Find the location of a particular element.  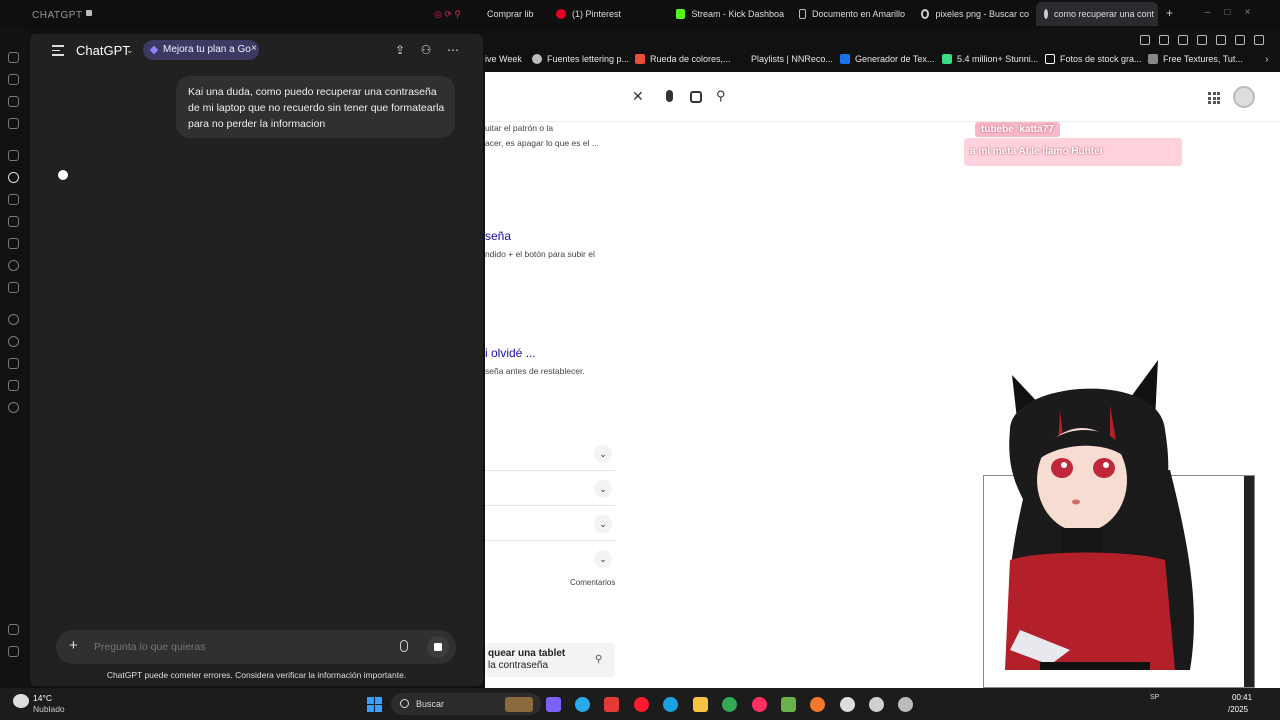

tab-kick: Stream - Kick Dashboa is located at coordinates (730, 14).